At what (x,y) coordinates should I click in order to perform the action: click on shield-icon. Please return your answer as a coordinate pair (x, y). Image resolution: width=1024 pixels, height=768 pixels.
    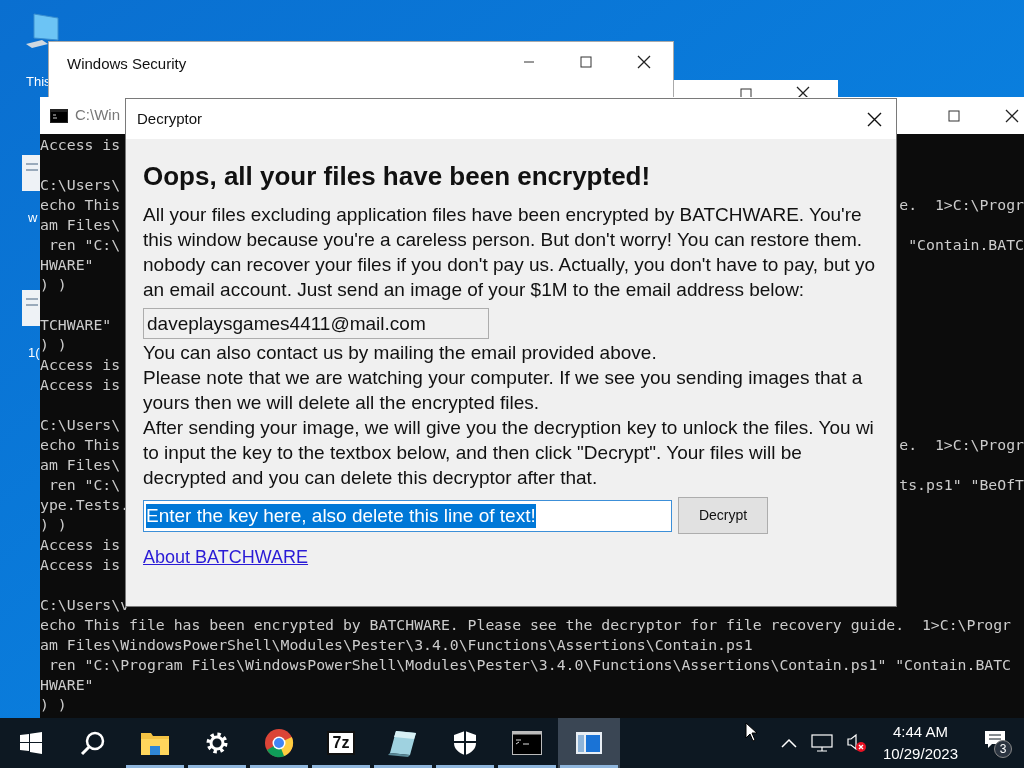
    Looking at the image, I should click on (465, 743).